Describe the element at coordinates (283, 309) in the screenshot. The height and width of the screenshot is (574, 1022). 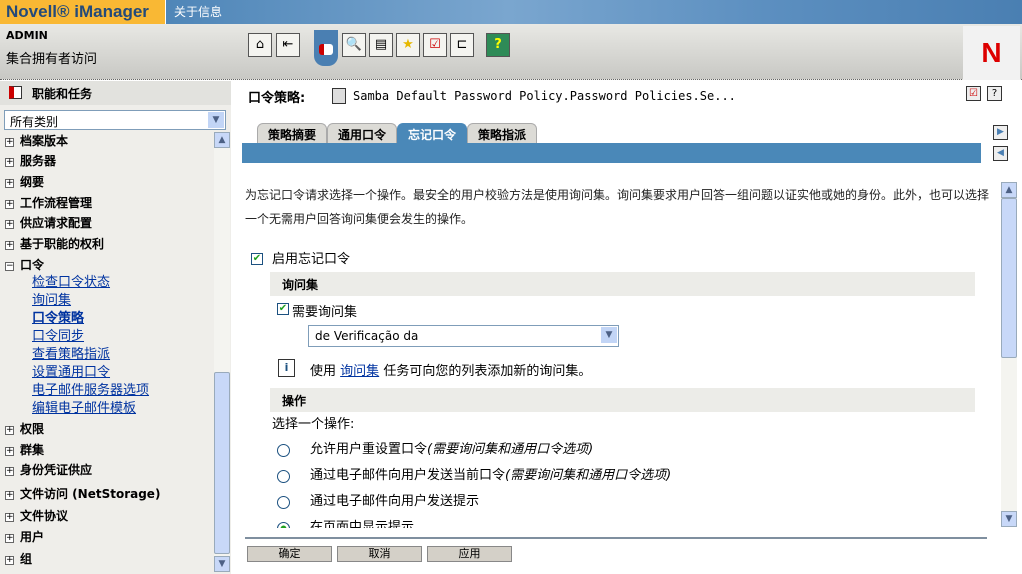
I see `require-questions-checkbox: ✔` at that location.